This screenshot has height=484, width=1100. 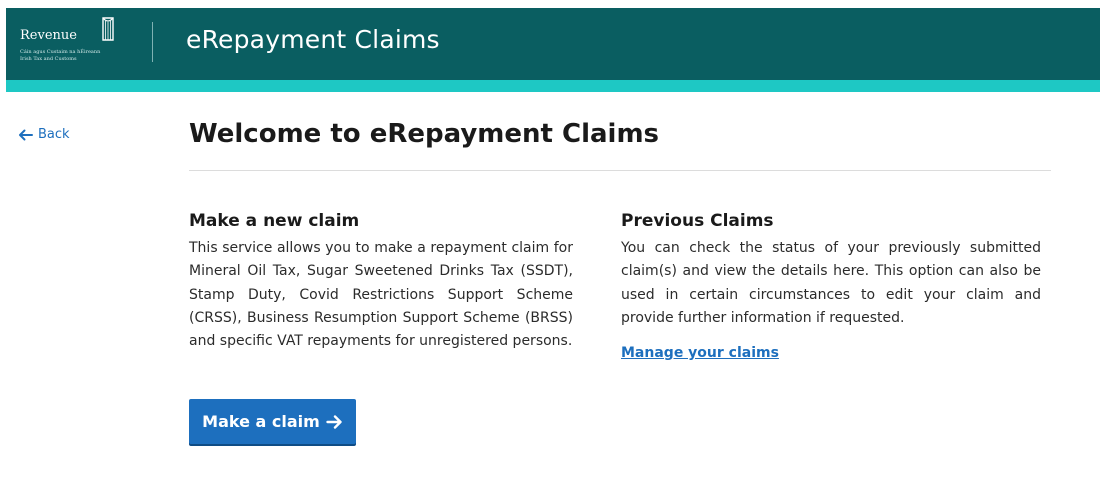 I want to click on title-divider, so click(x=620, y=170).